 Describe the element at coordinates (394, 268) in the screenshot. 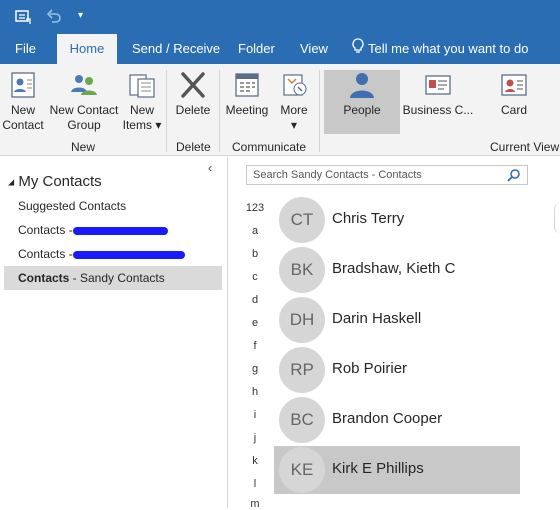

I see `contact-name: Bradshaw, Kieth C` at that location.